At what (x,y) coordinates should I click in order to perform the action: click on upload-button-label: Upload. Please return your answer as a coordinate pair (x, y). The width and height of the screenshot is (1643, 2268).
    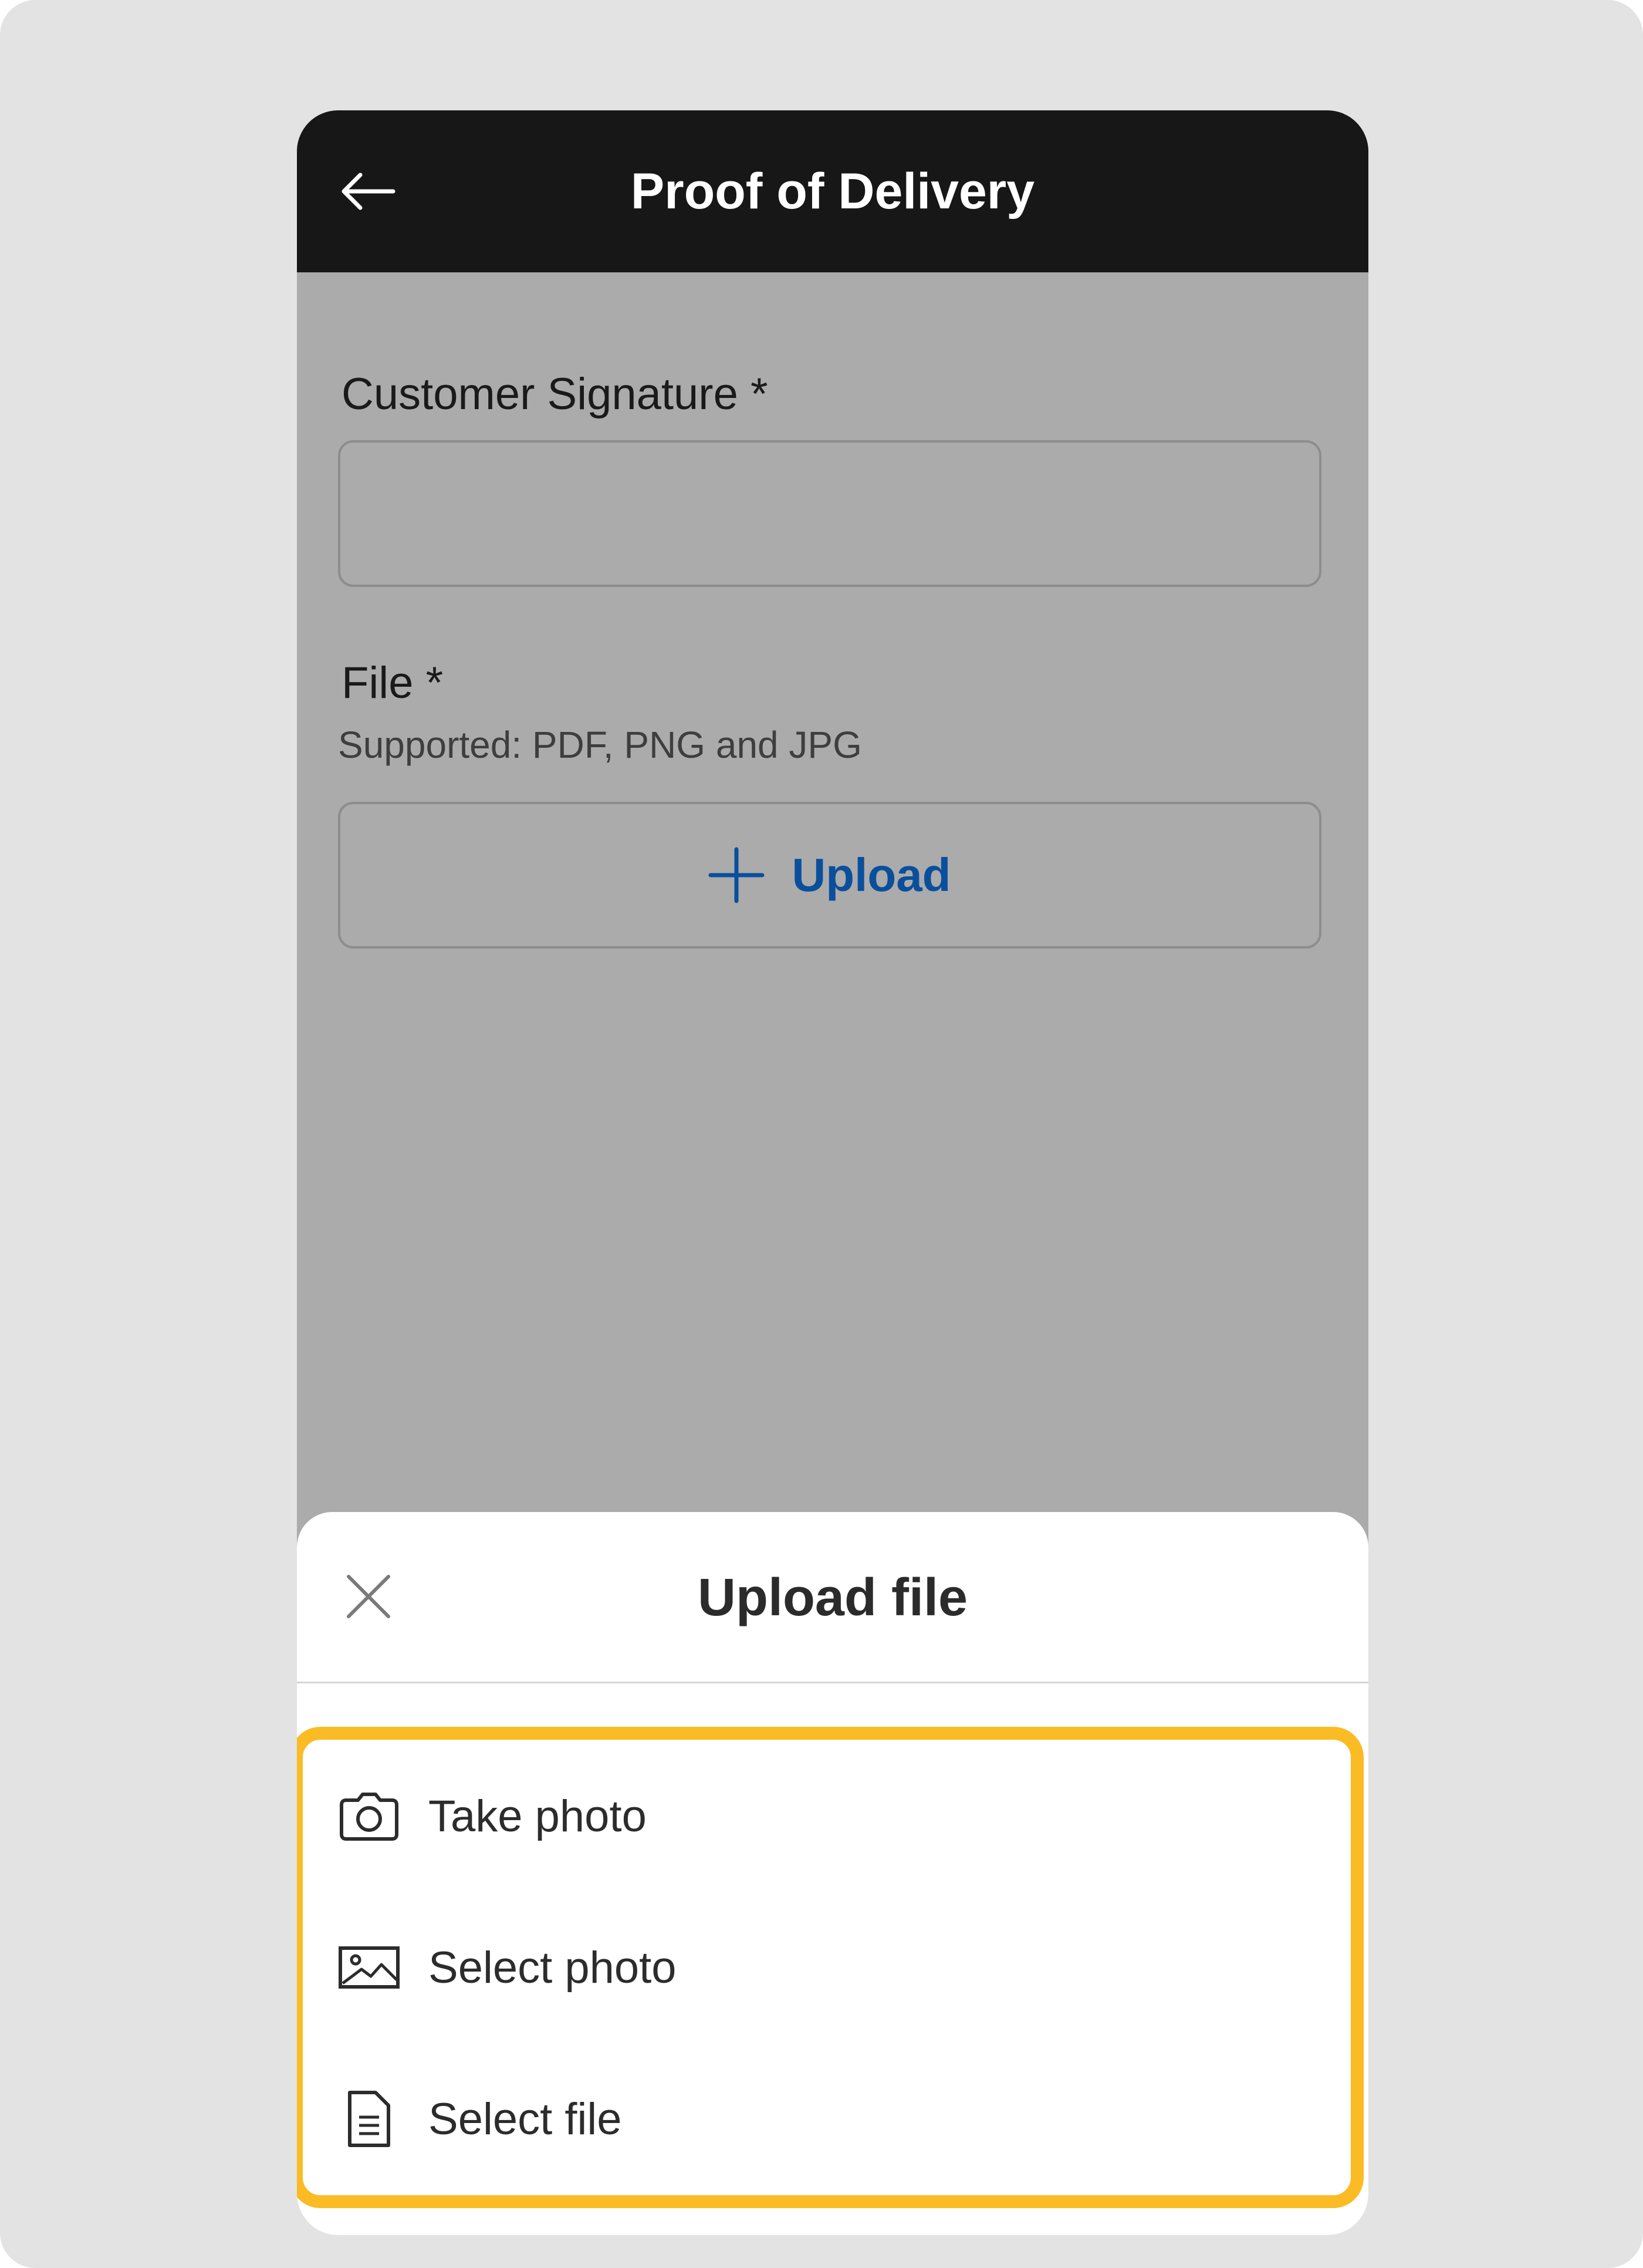
    Looking at the image, I should click on (871, 875).